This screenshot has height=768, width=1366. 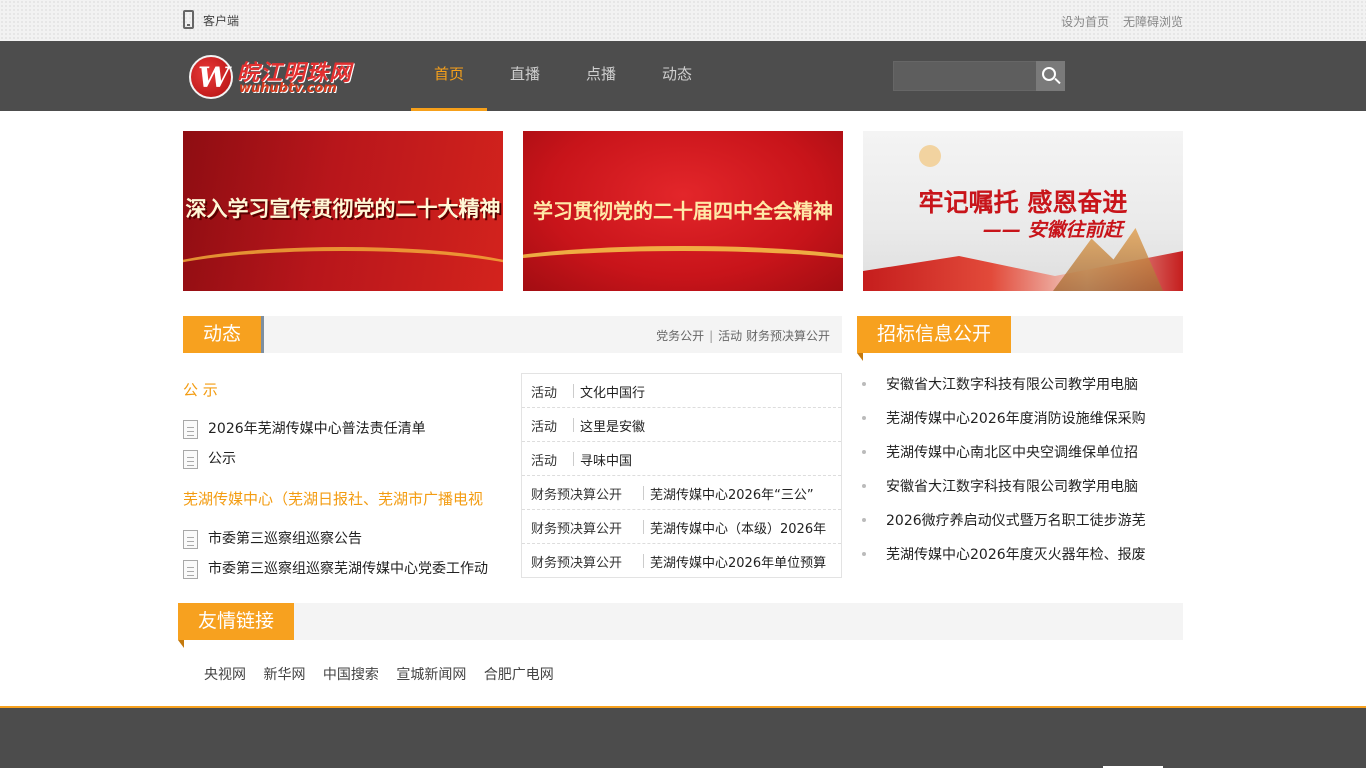 What do you see at coordinates (680, 336) in the screenshot?
I see `party-affairs-link: 党务公开` at bounding box center [680, 336].